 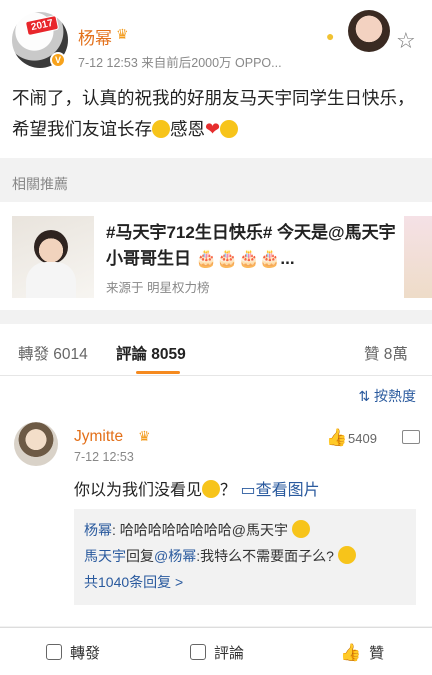 I want to click on tab-likes: 贊 8萬, so click(x=386, y=353).